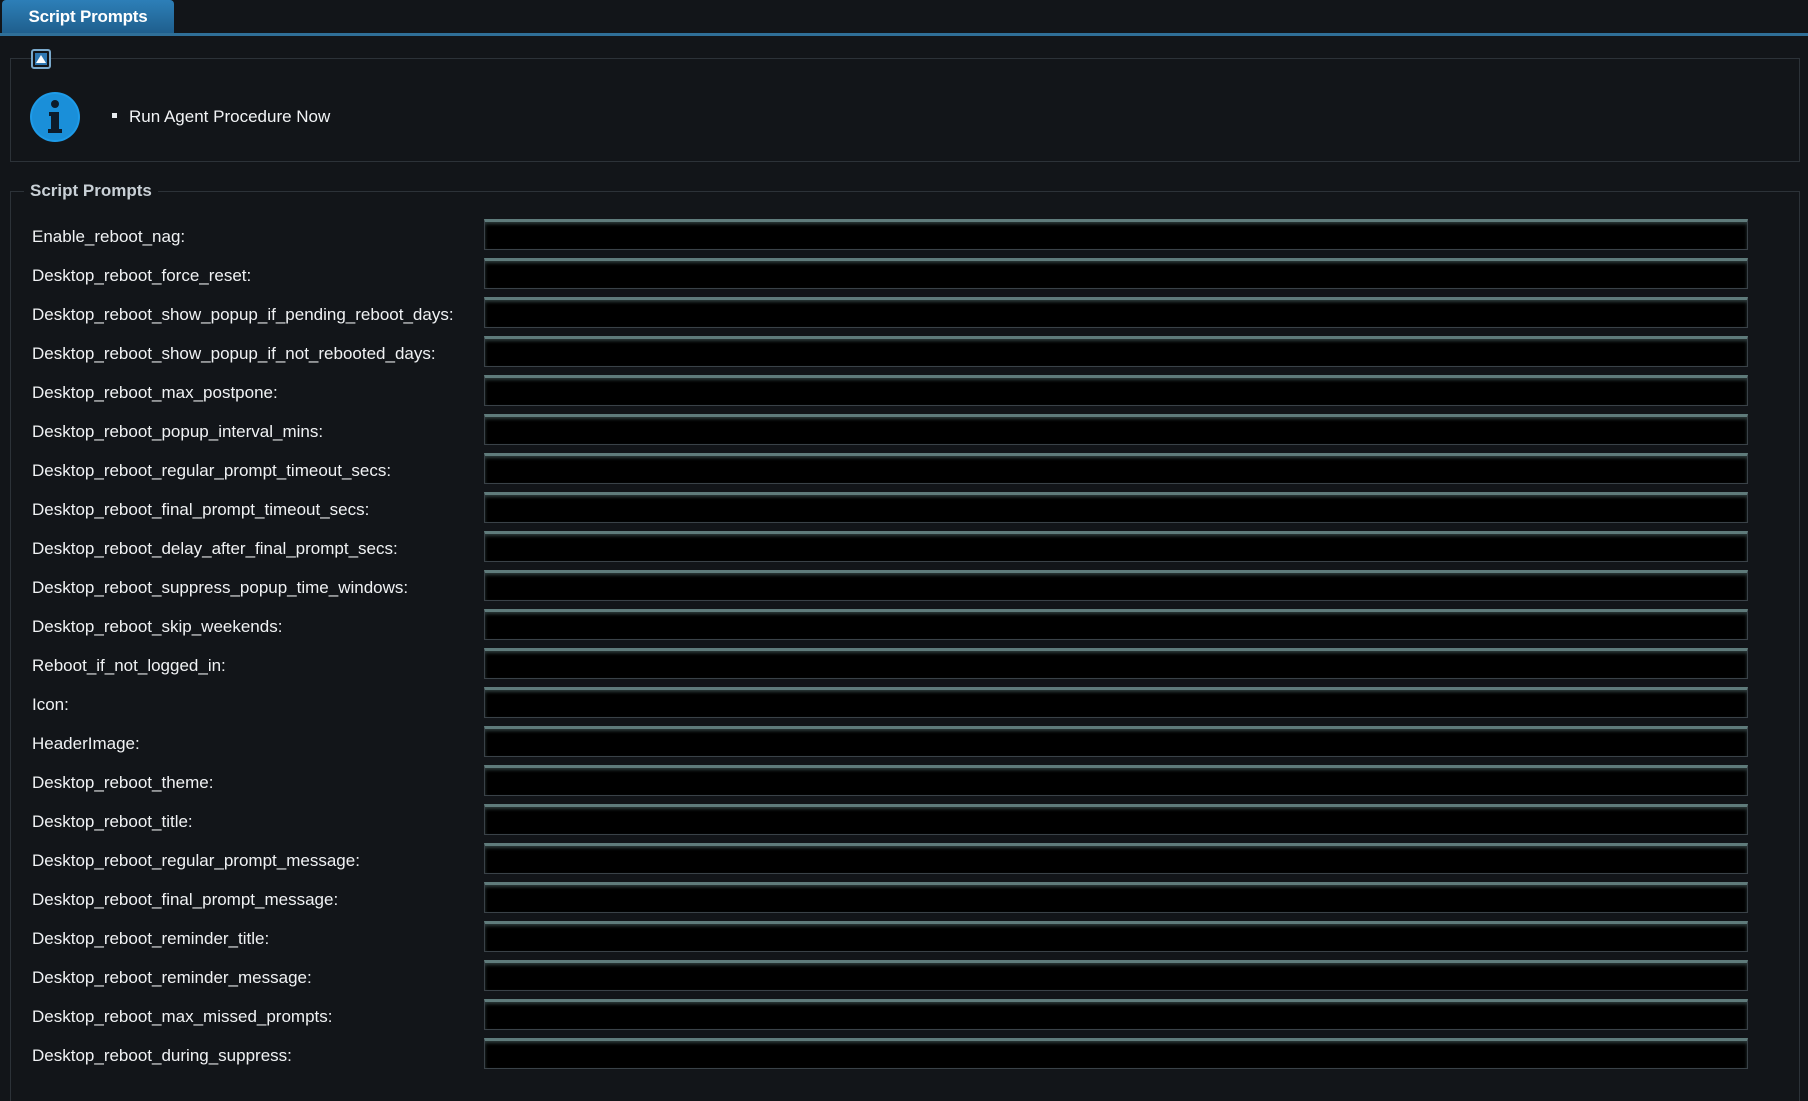 This screenshot has width=1808, height=1101. What do you see at coordinates (109, 236) in the screenshot?
I see `prompt-label: Enable_reboot_nag:` at bounding box center [109, 236].